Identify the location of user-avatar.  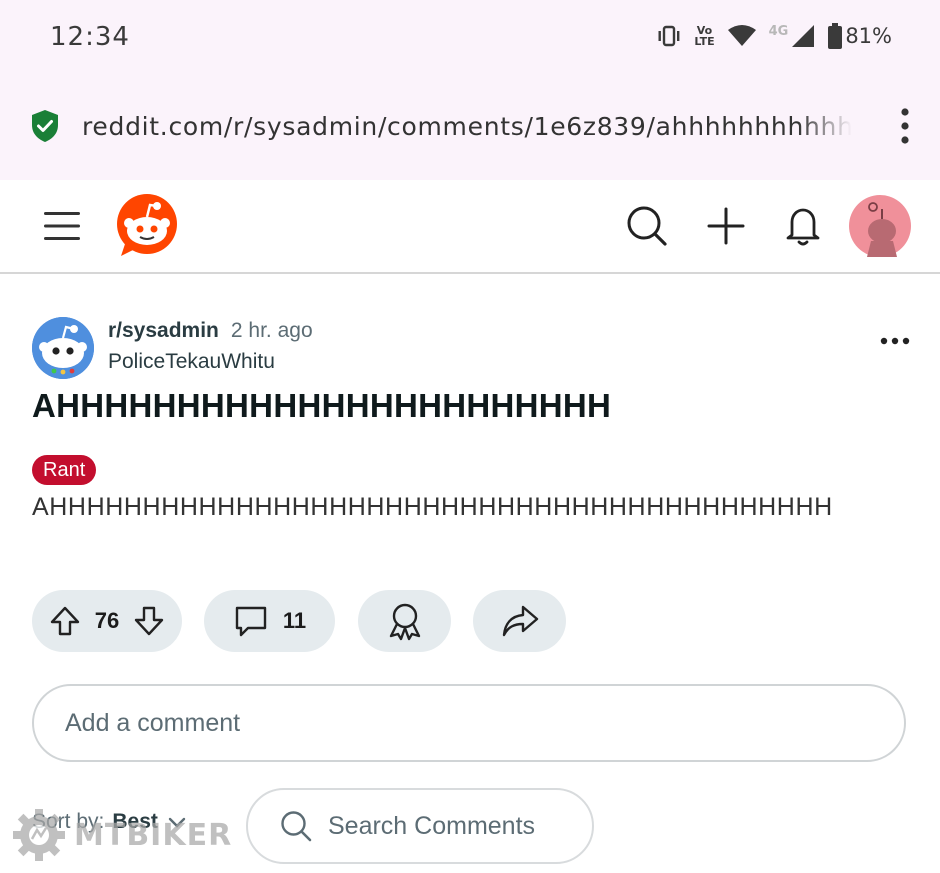
(880, 226).